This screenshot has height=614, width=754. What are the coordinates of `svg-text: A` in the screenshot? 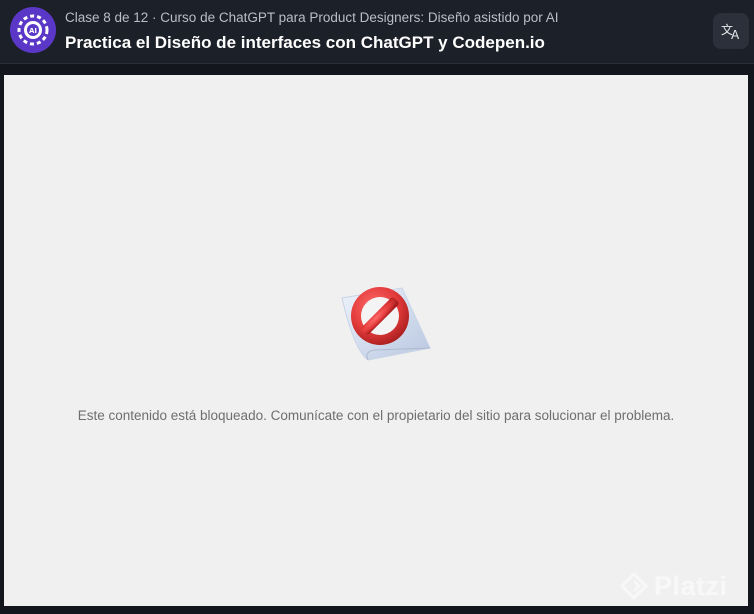 It's located at (735, 34).